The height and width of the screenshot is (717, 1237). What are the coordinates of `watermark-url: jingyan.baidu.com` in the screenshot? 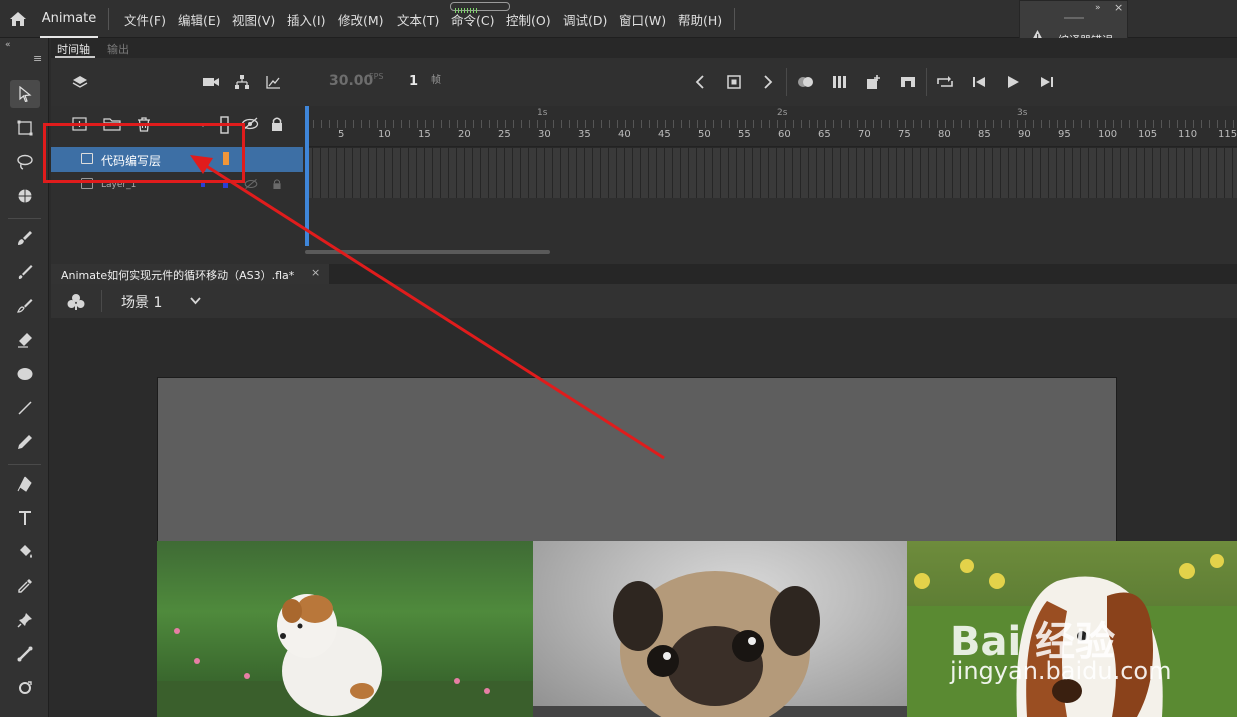 It's located at (1061, 671).